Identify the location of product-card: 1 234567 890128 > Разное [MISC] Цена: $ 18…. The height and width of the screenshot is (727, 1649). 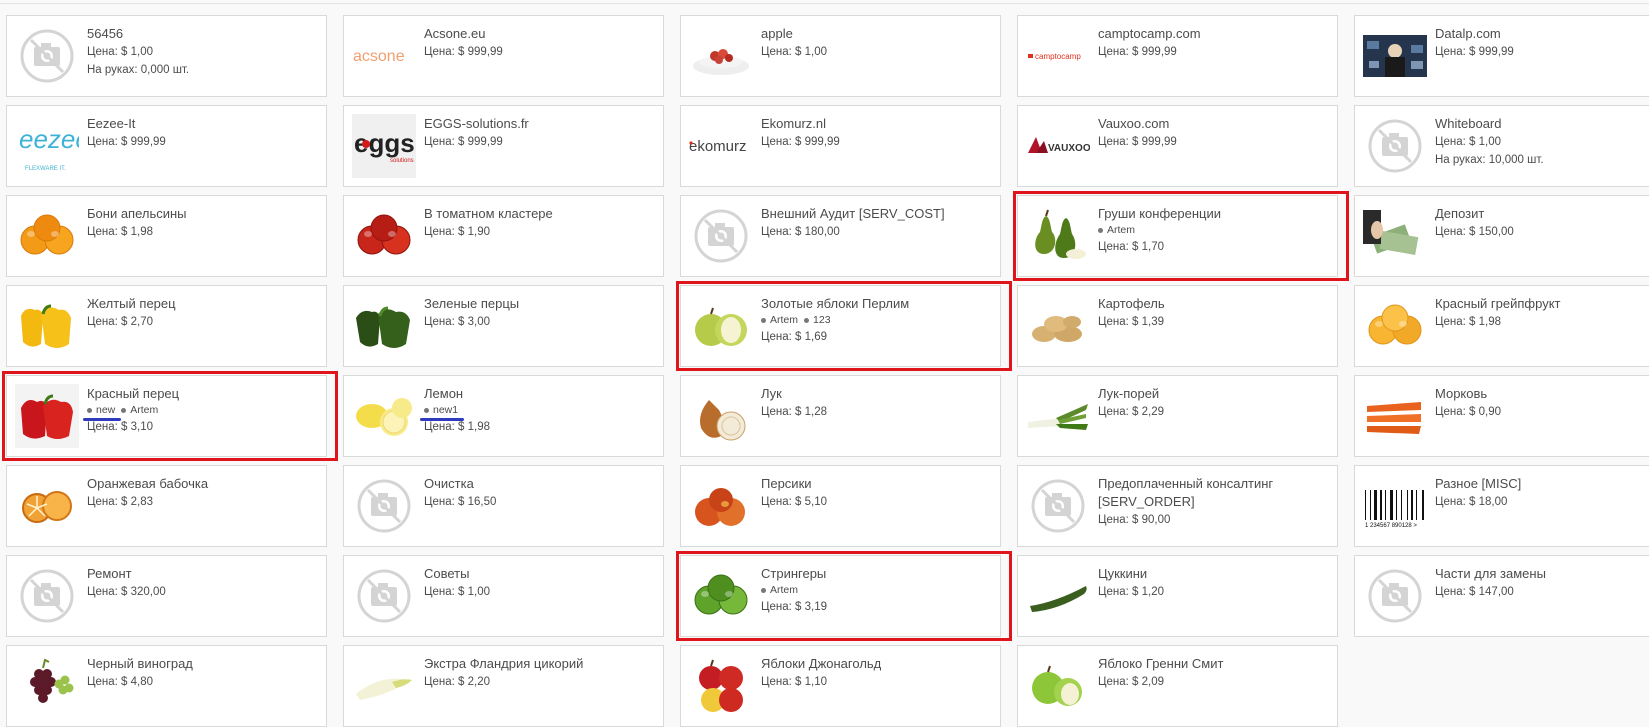
(1501, 506).